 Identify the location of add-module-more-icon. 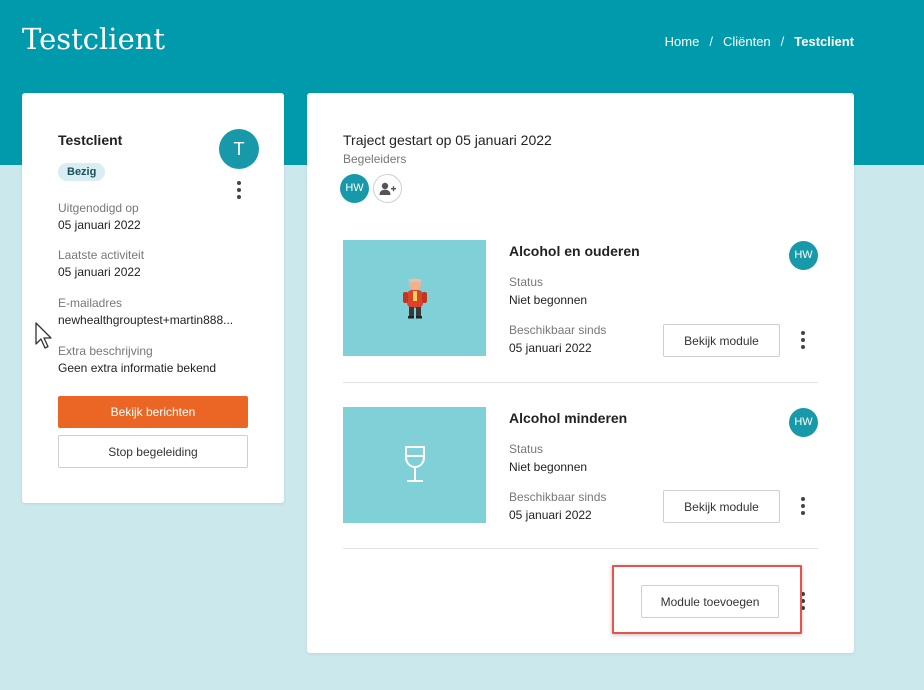
(803, 601).